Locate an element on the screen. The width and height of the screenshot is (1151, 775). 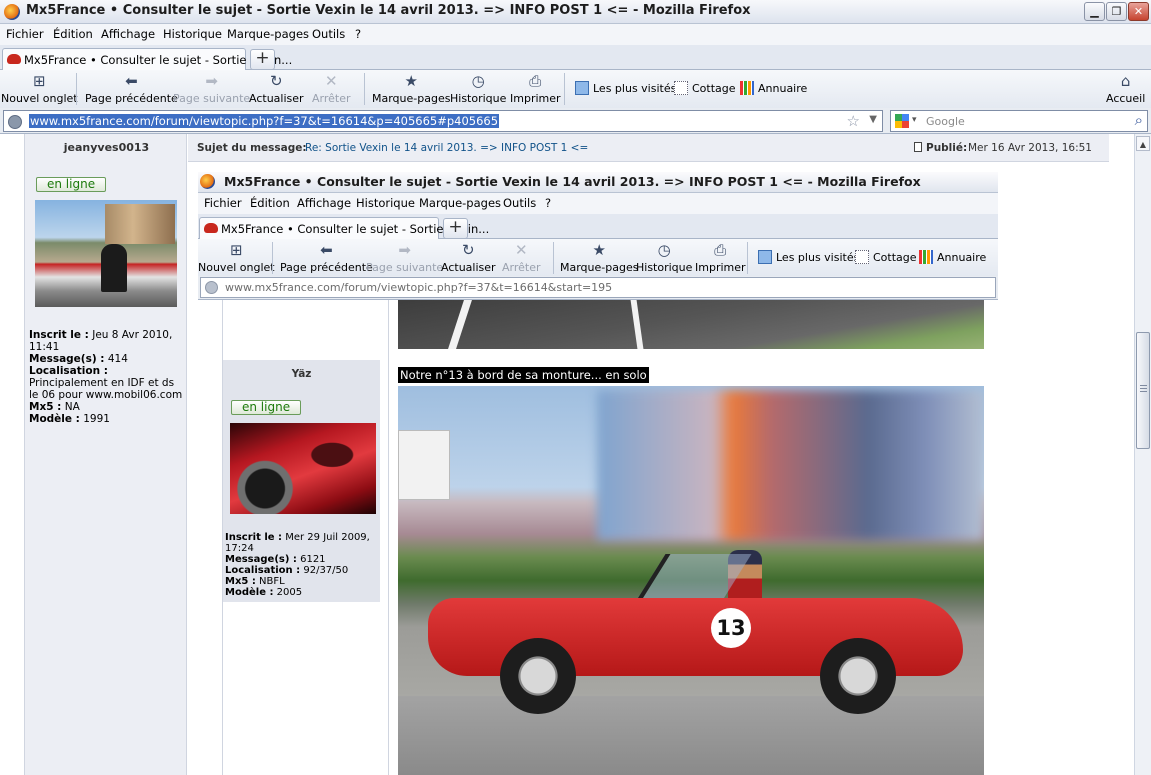
bookmark-annuaire: Annuaire is located at coordinates (773, 88).